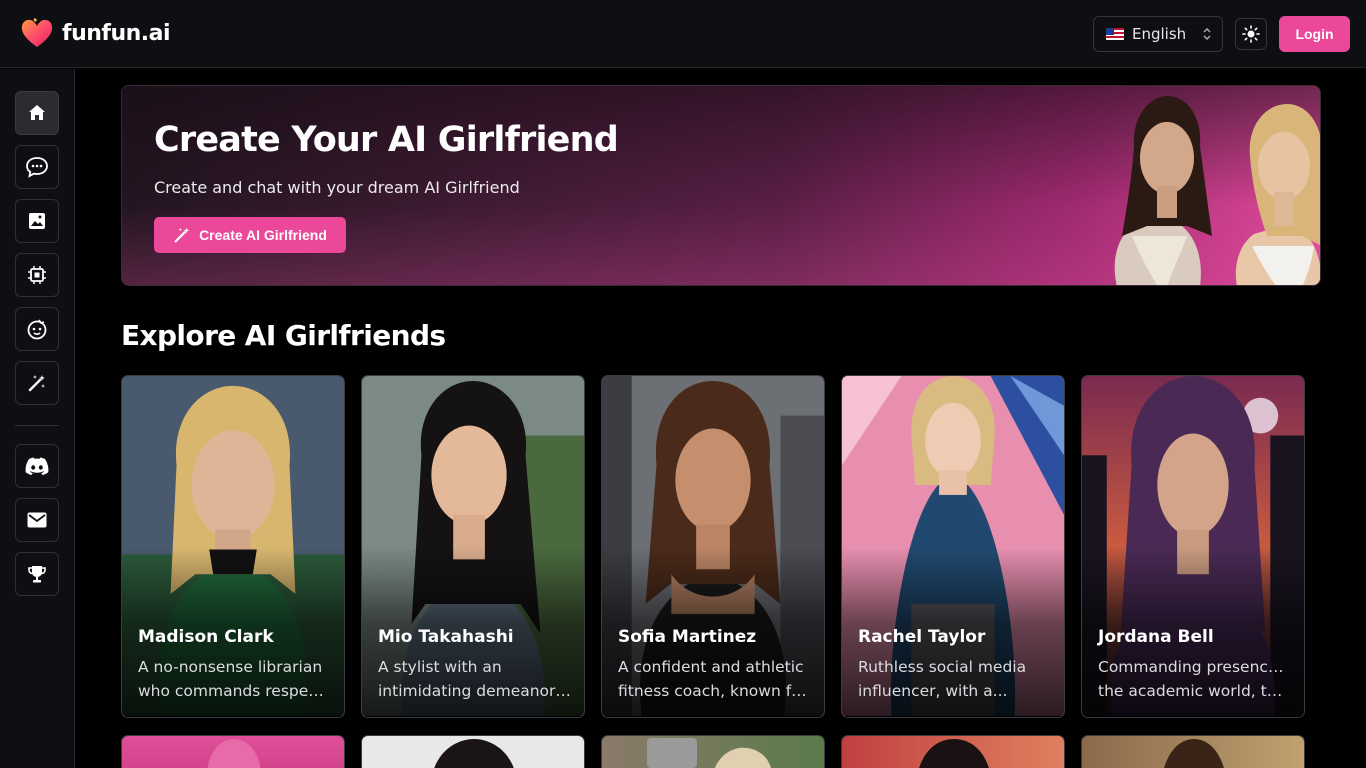 The image size is (1366, 768). What do you see at coordinates (446, 637) in the screenshot?
I see `card-name: Mio Takahashi` at bounding box center [446, 637].